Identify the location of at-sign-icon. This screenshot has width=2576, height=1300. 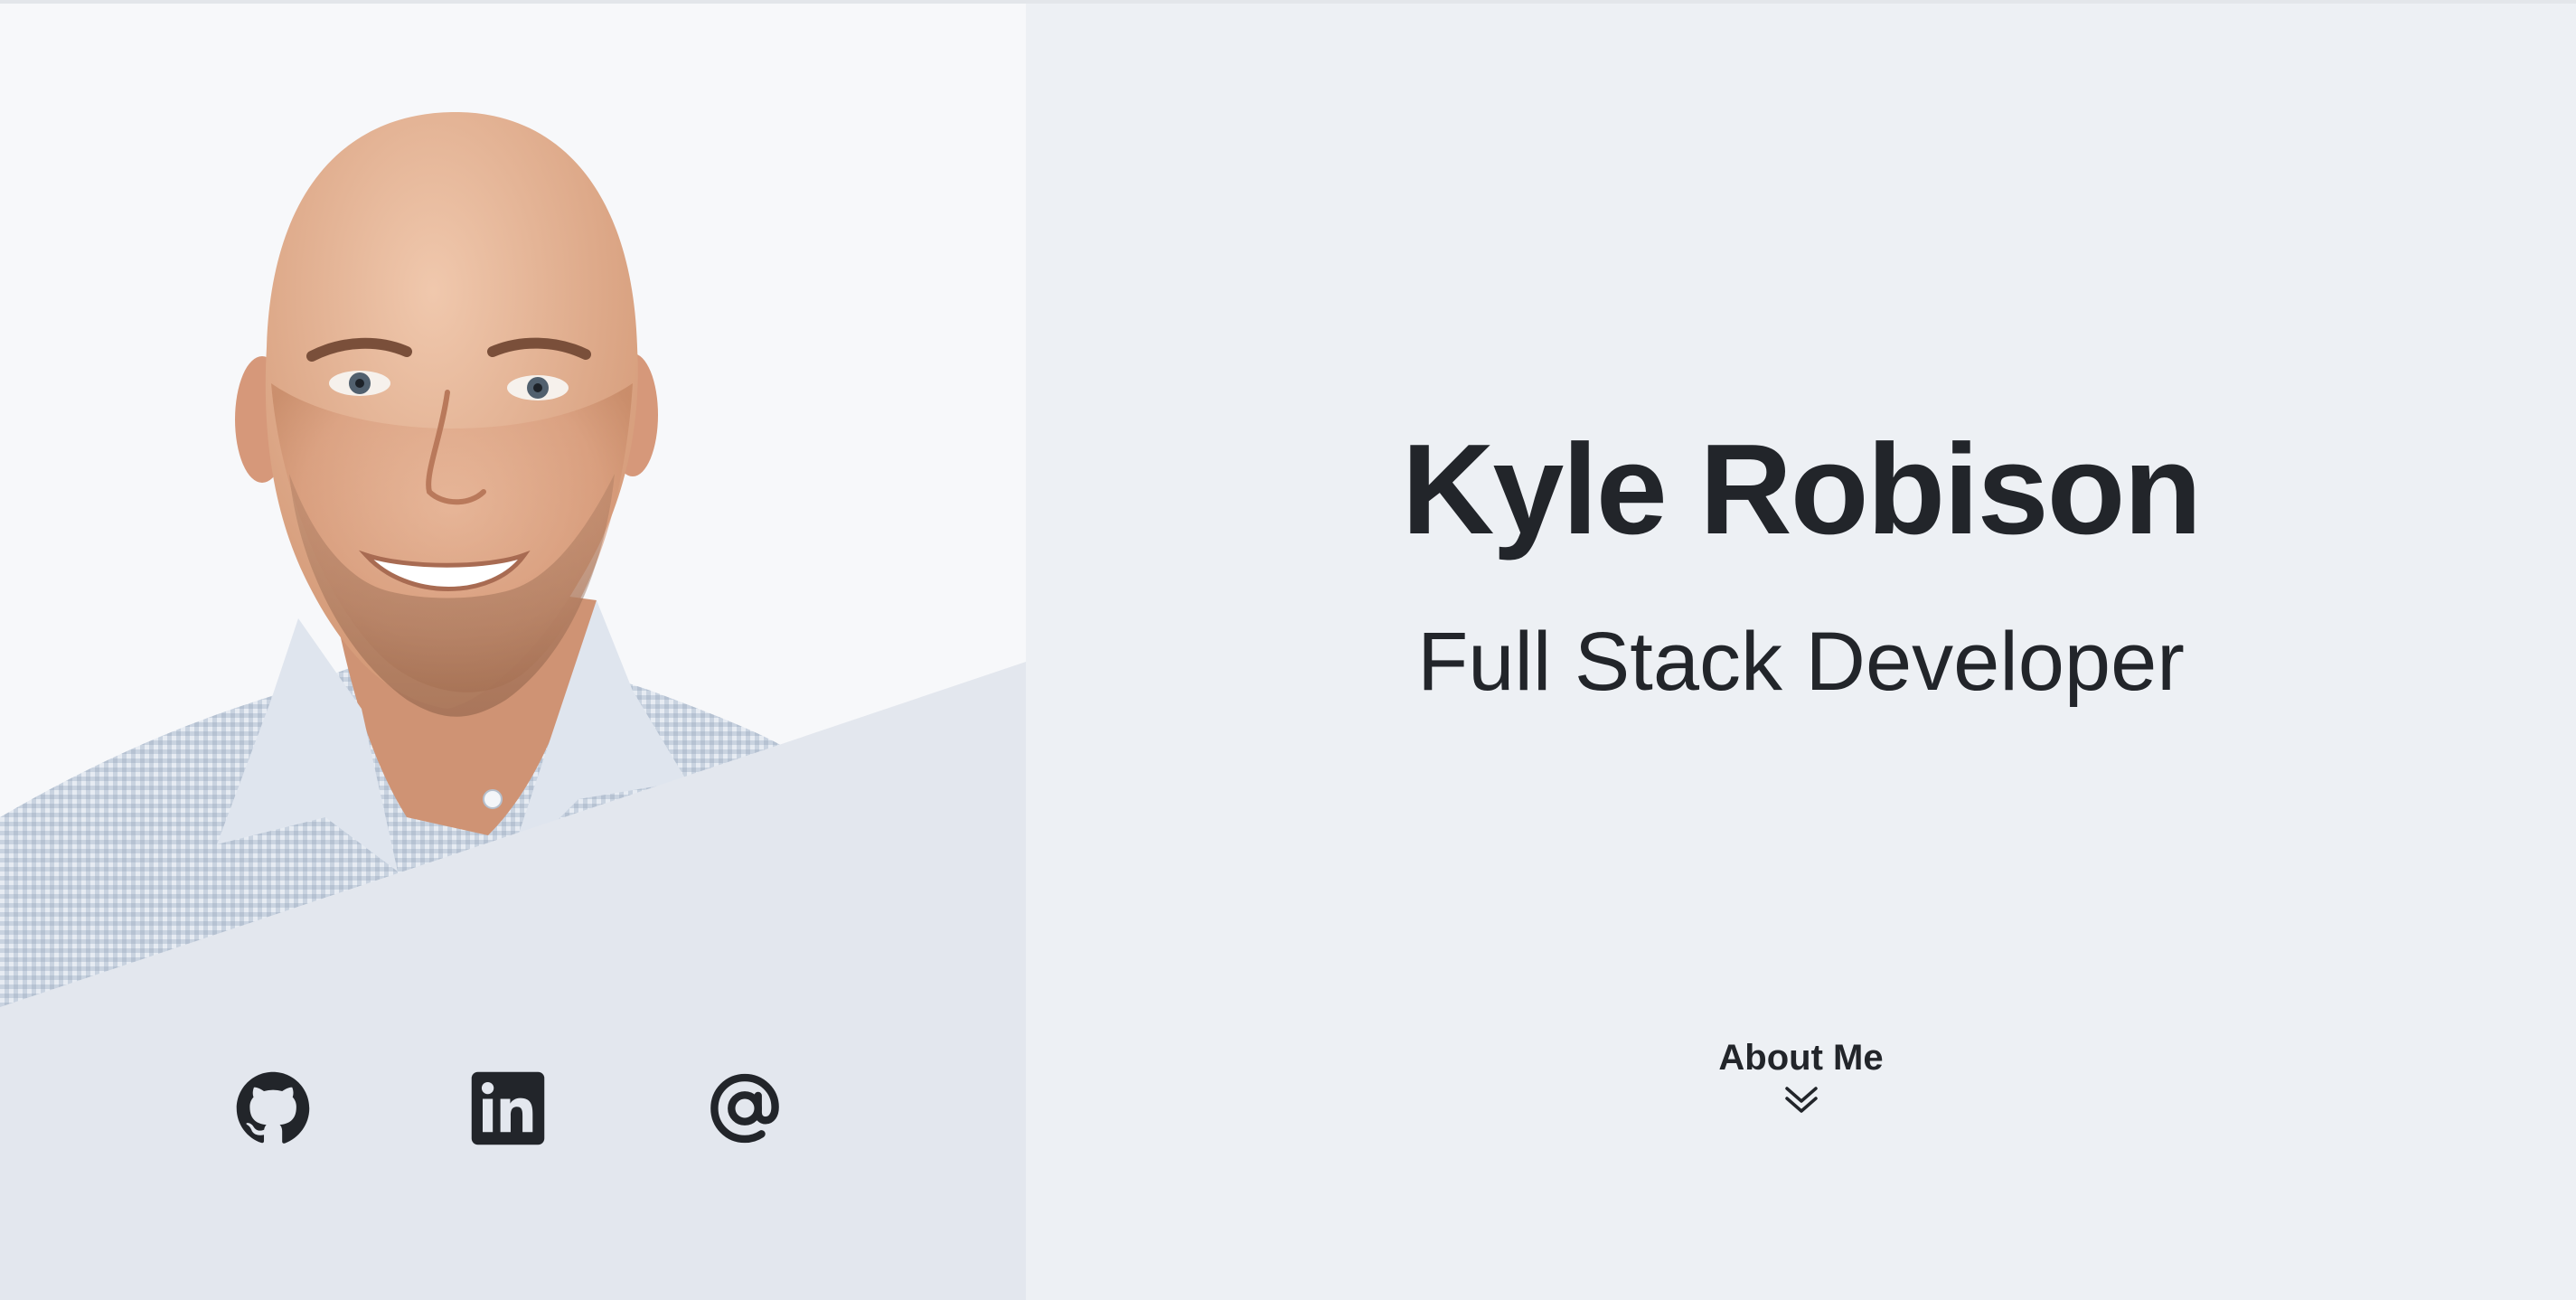
(745, 1108).